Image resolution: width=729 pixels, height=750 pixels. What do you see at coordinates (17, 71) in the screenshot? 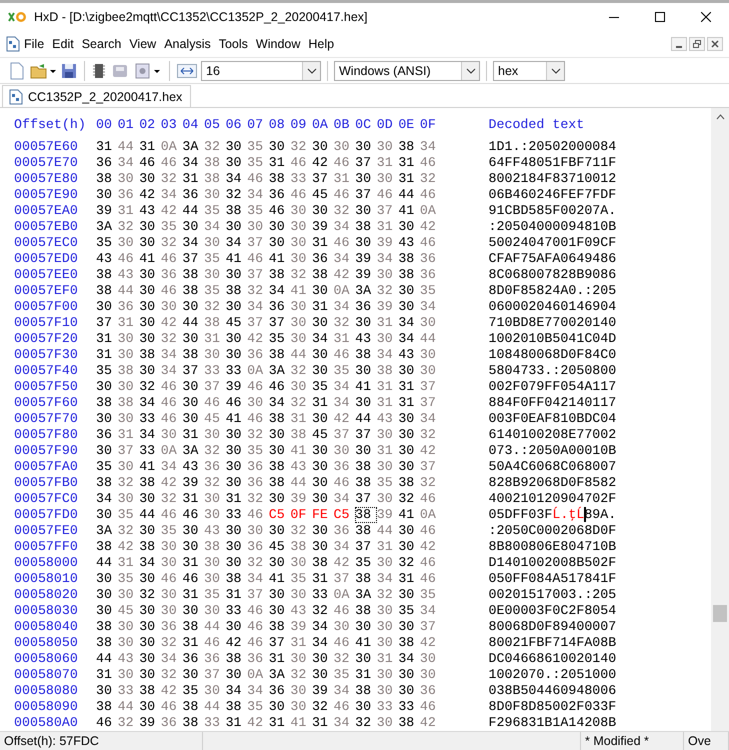
I see `new-file-button` at bounding box center [17, 71].